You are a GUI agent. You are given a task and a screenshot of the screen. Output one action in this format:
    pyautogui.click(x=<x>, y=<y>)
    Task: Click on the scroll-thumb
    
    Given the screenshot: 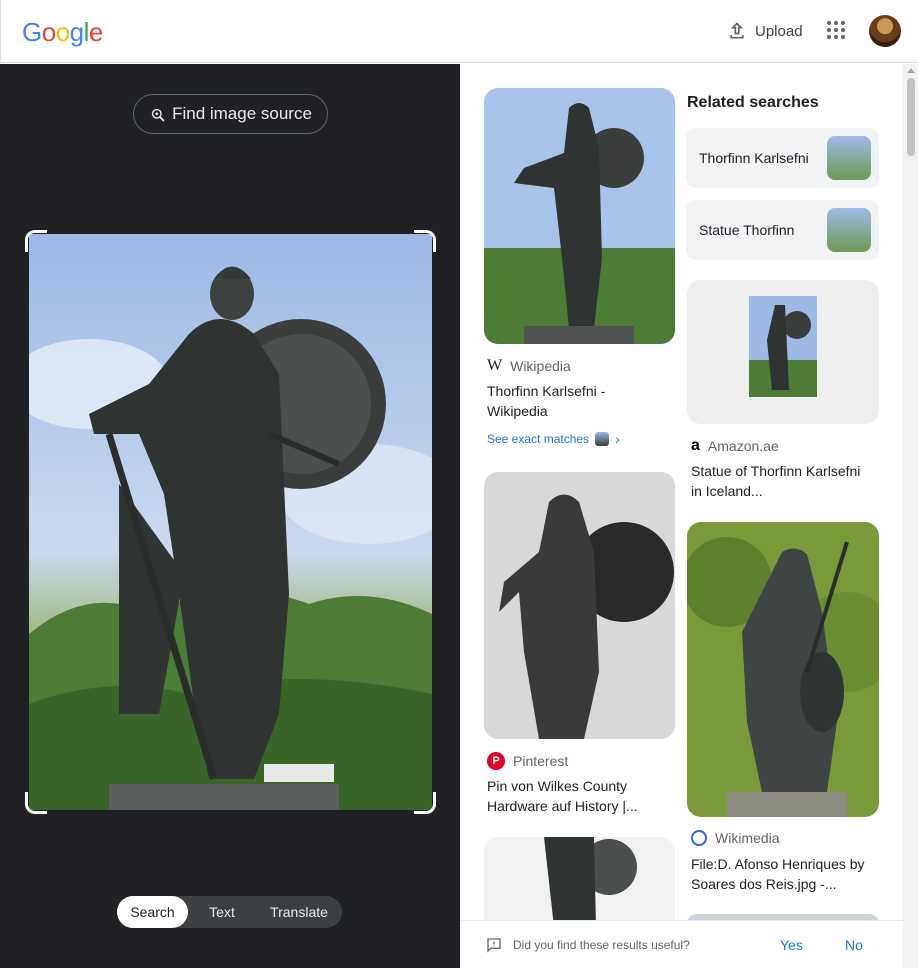 What is the action you would take?
    pyautogui.click(x=911, y=117)
    